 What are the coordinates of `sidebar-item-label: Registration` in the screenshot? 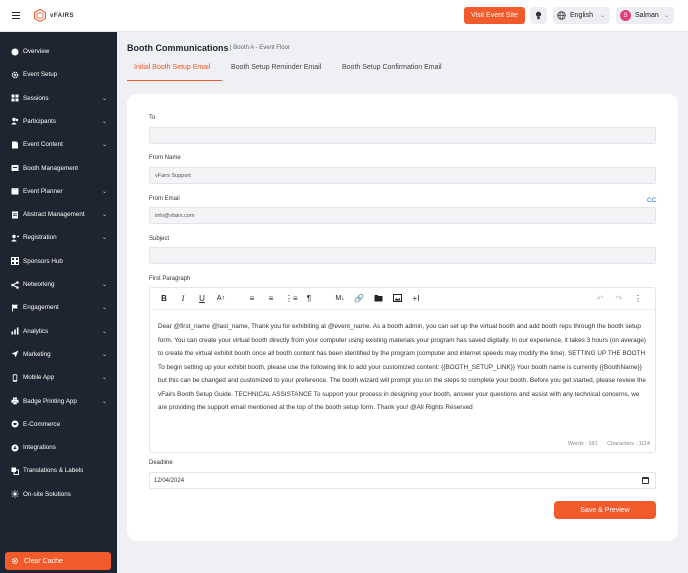 It's located at (40, 238).